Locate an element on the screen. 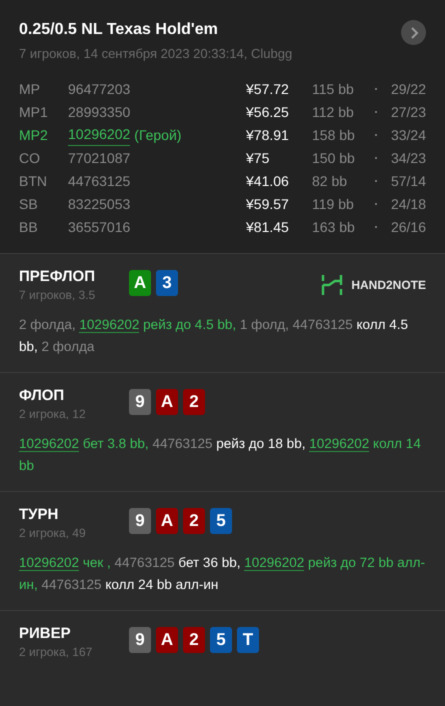  position-label: MP1 is located at coordinates (34, 112).